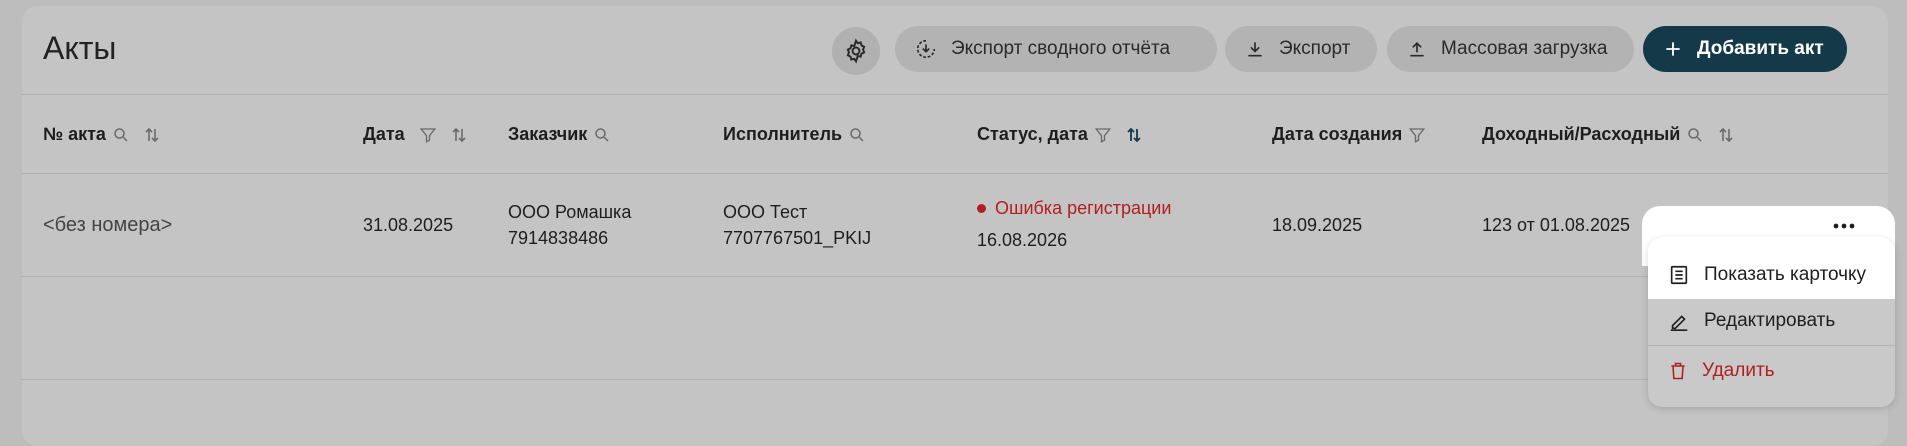 This screenshot has width=1907, height=446. I want to click on column-created: Дата создания, so click(1349, 134).